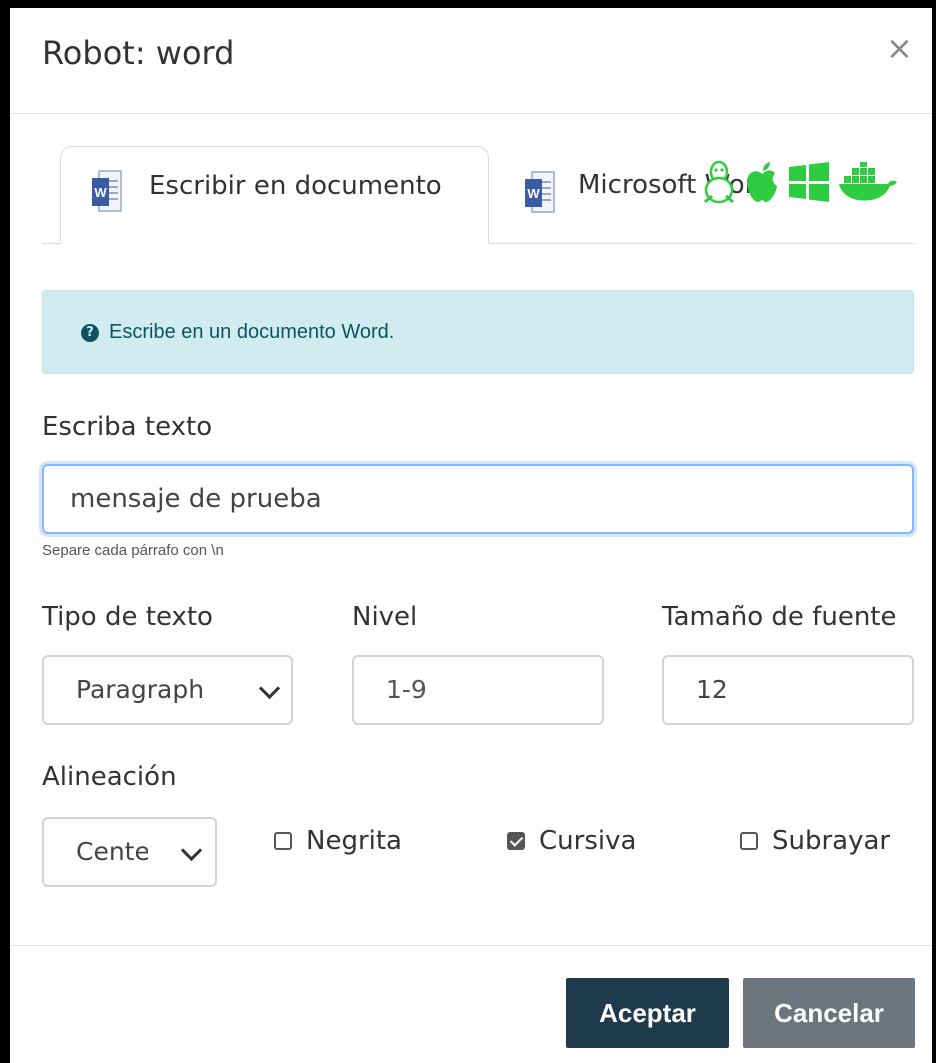 The height and width of the screenshot is (1063, 936). Describe the element at coordinates (719, 182) in the screenshot. I see `linux-icon` at that location.